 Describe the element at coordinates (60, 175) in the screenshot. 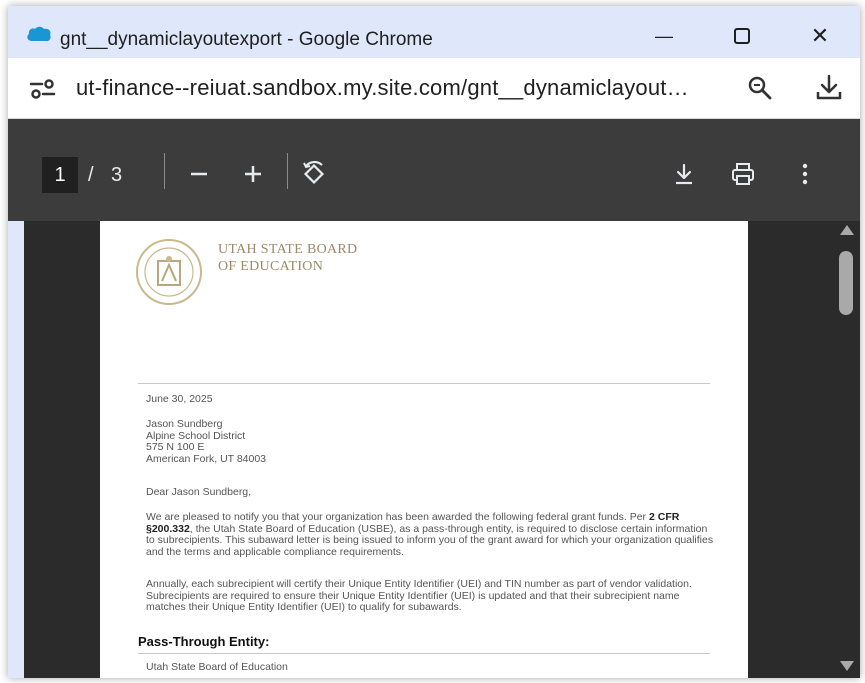

I see `page-number-input: 1` at that location.